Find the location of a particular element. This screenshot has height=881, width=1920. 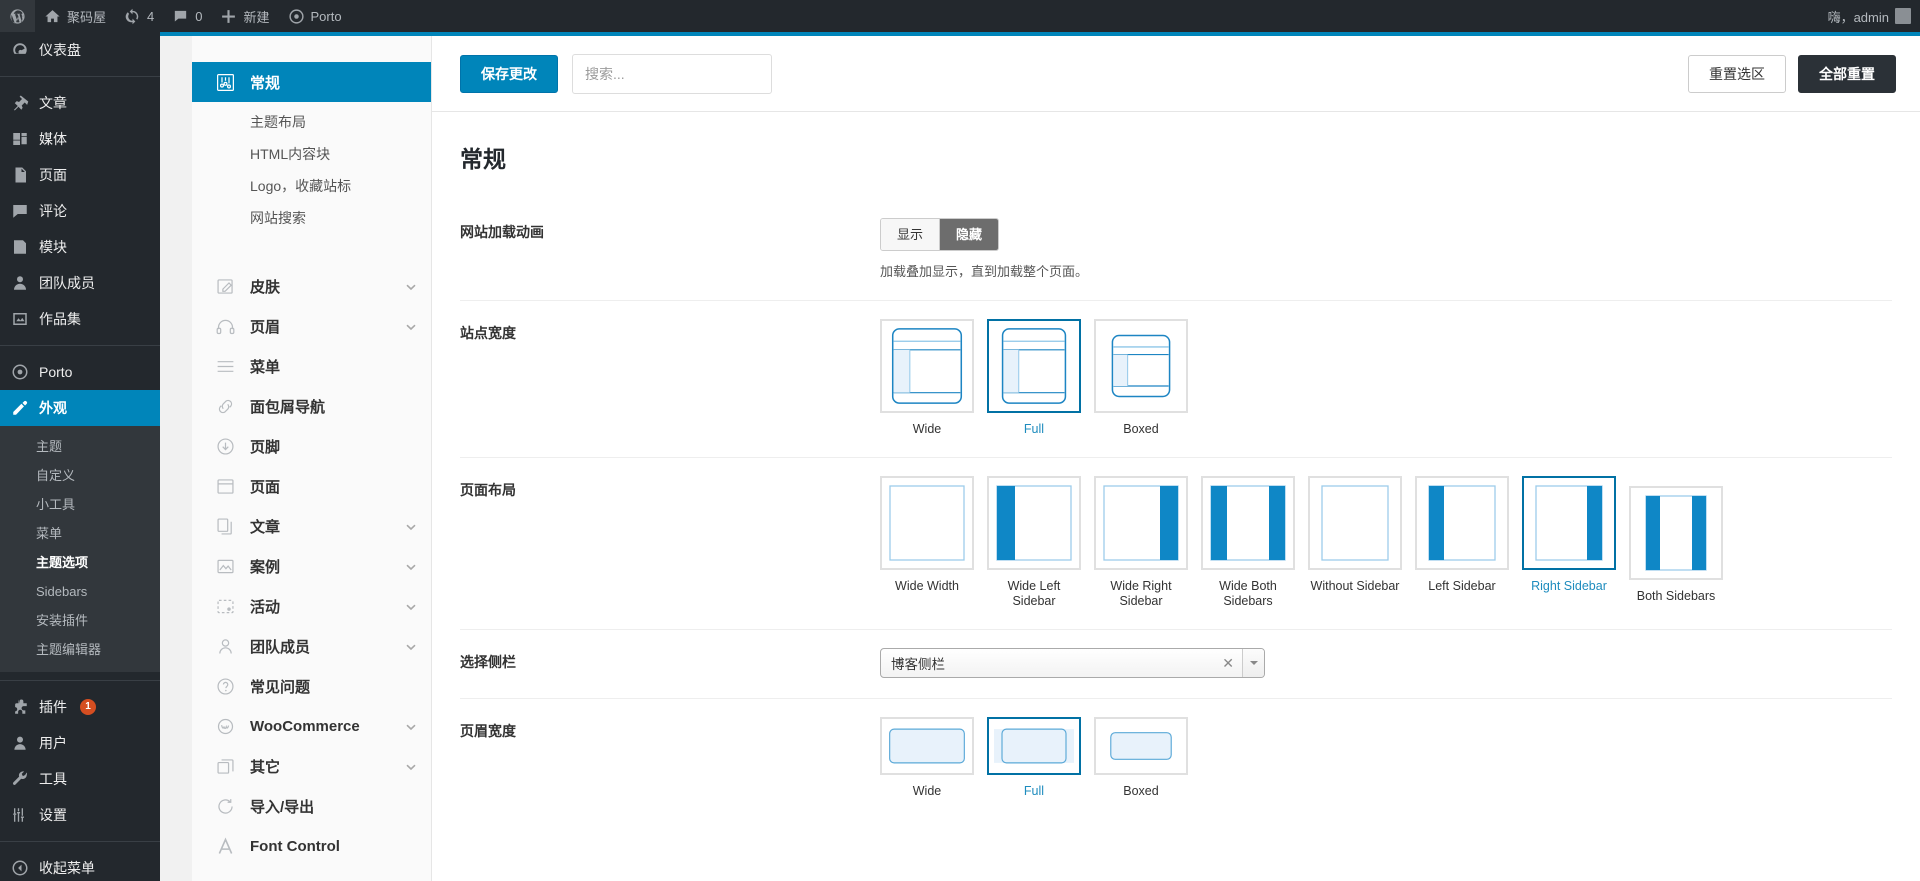

submenu-install-plugins: 安装插件 is located at coordinates (80, 620).